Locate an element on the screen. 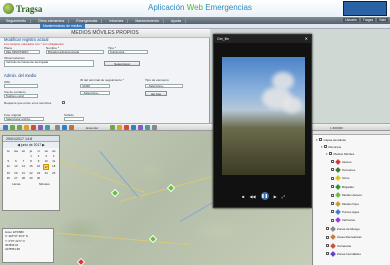  calendar-day: 24 is located at coordinates (46, 173).